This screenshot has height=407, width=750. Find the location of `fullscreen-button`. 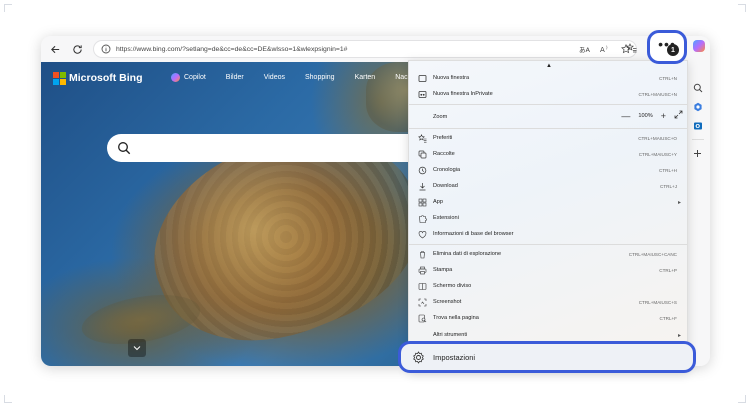

fullscreen-button is located at coordinates (678, 115).